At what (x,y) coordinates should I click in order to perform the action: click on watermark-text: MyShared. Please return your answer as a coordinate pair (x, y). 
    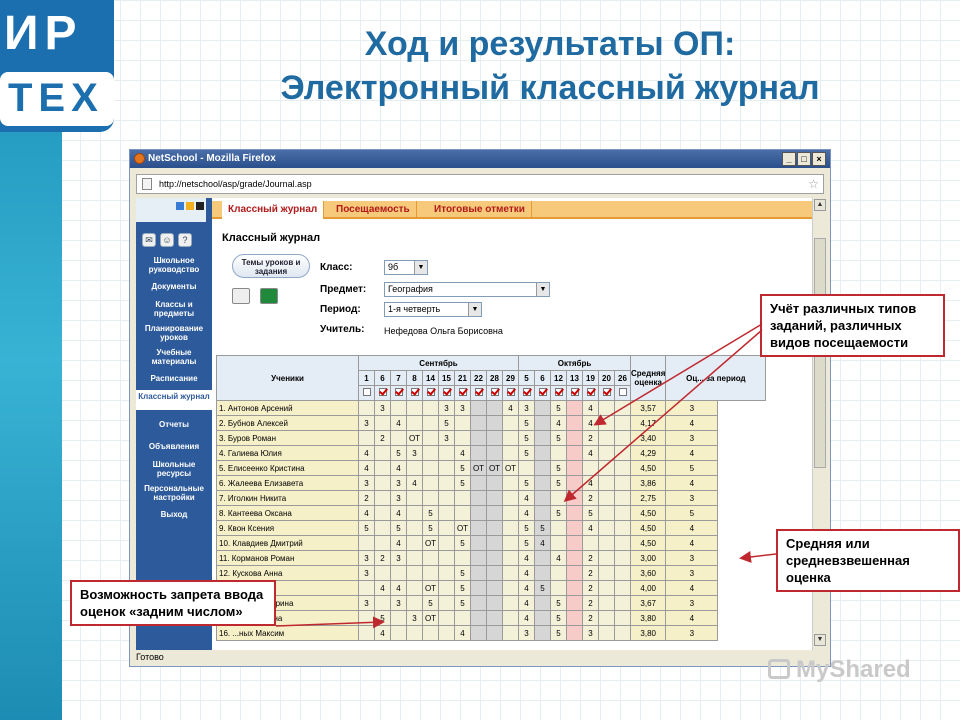
    Looking at the image, I should click on (853, 669).